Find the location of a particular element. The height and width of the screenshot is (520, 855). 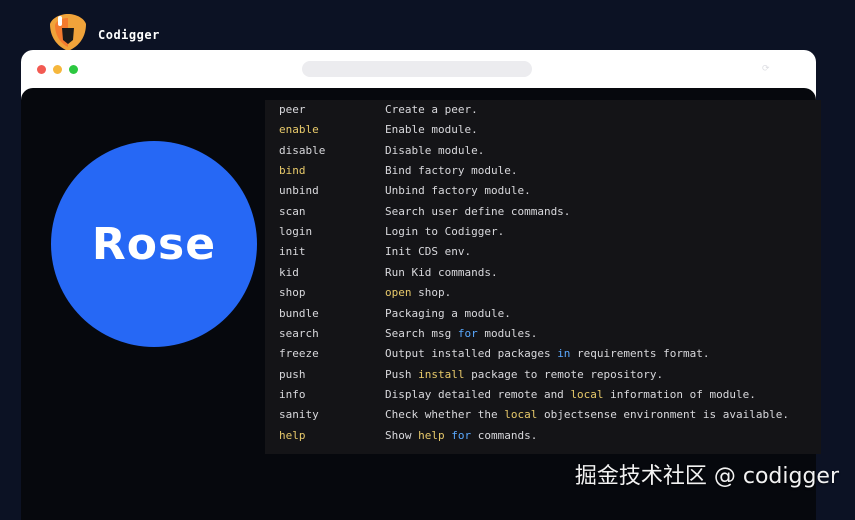

command-description: Run Kid commands. is located at coordinates (441, 273).